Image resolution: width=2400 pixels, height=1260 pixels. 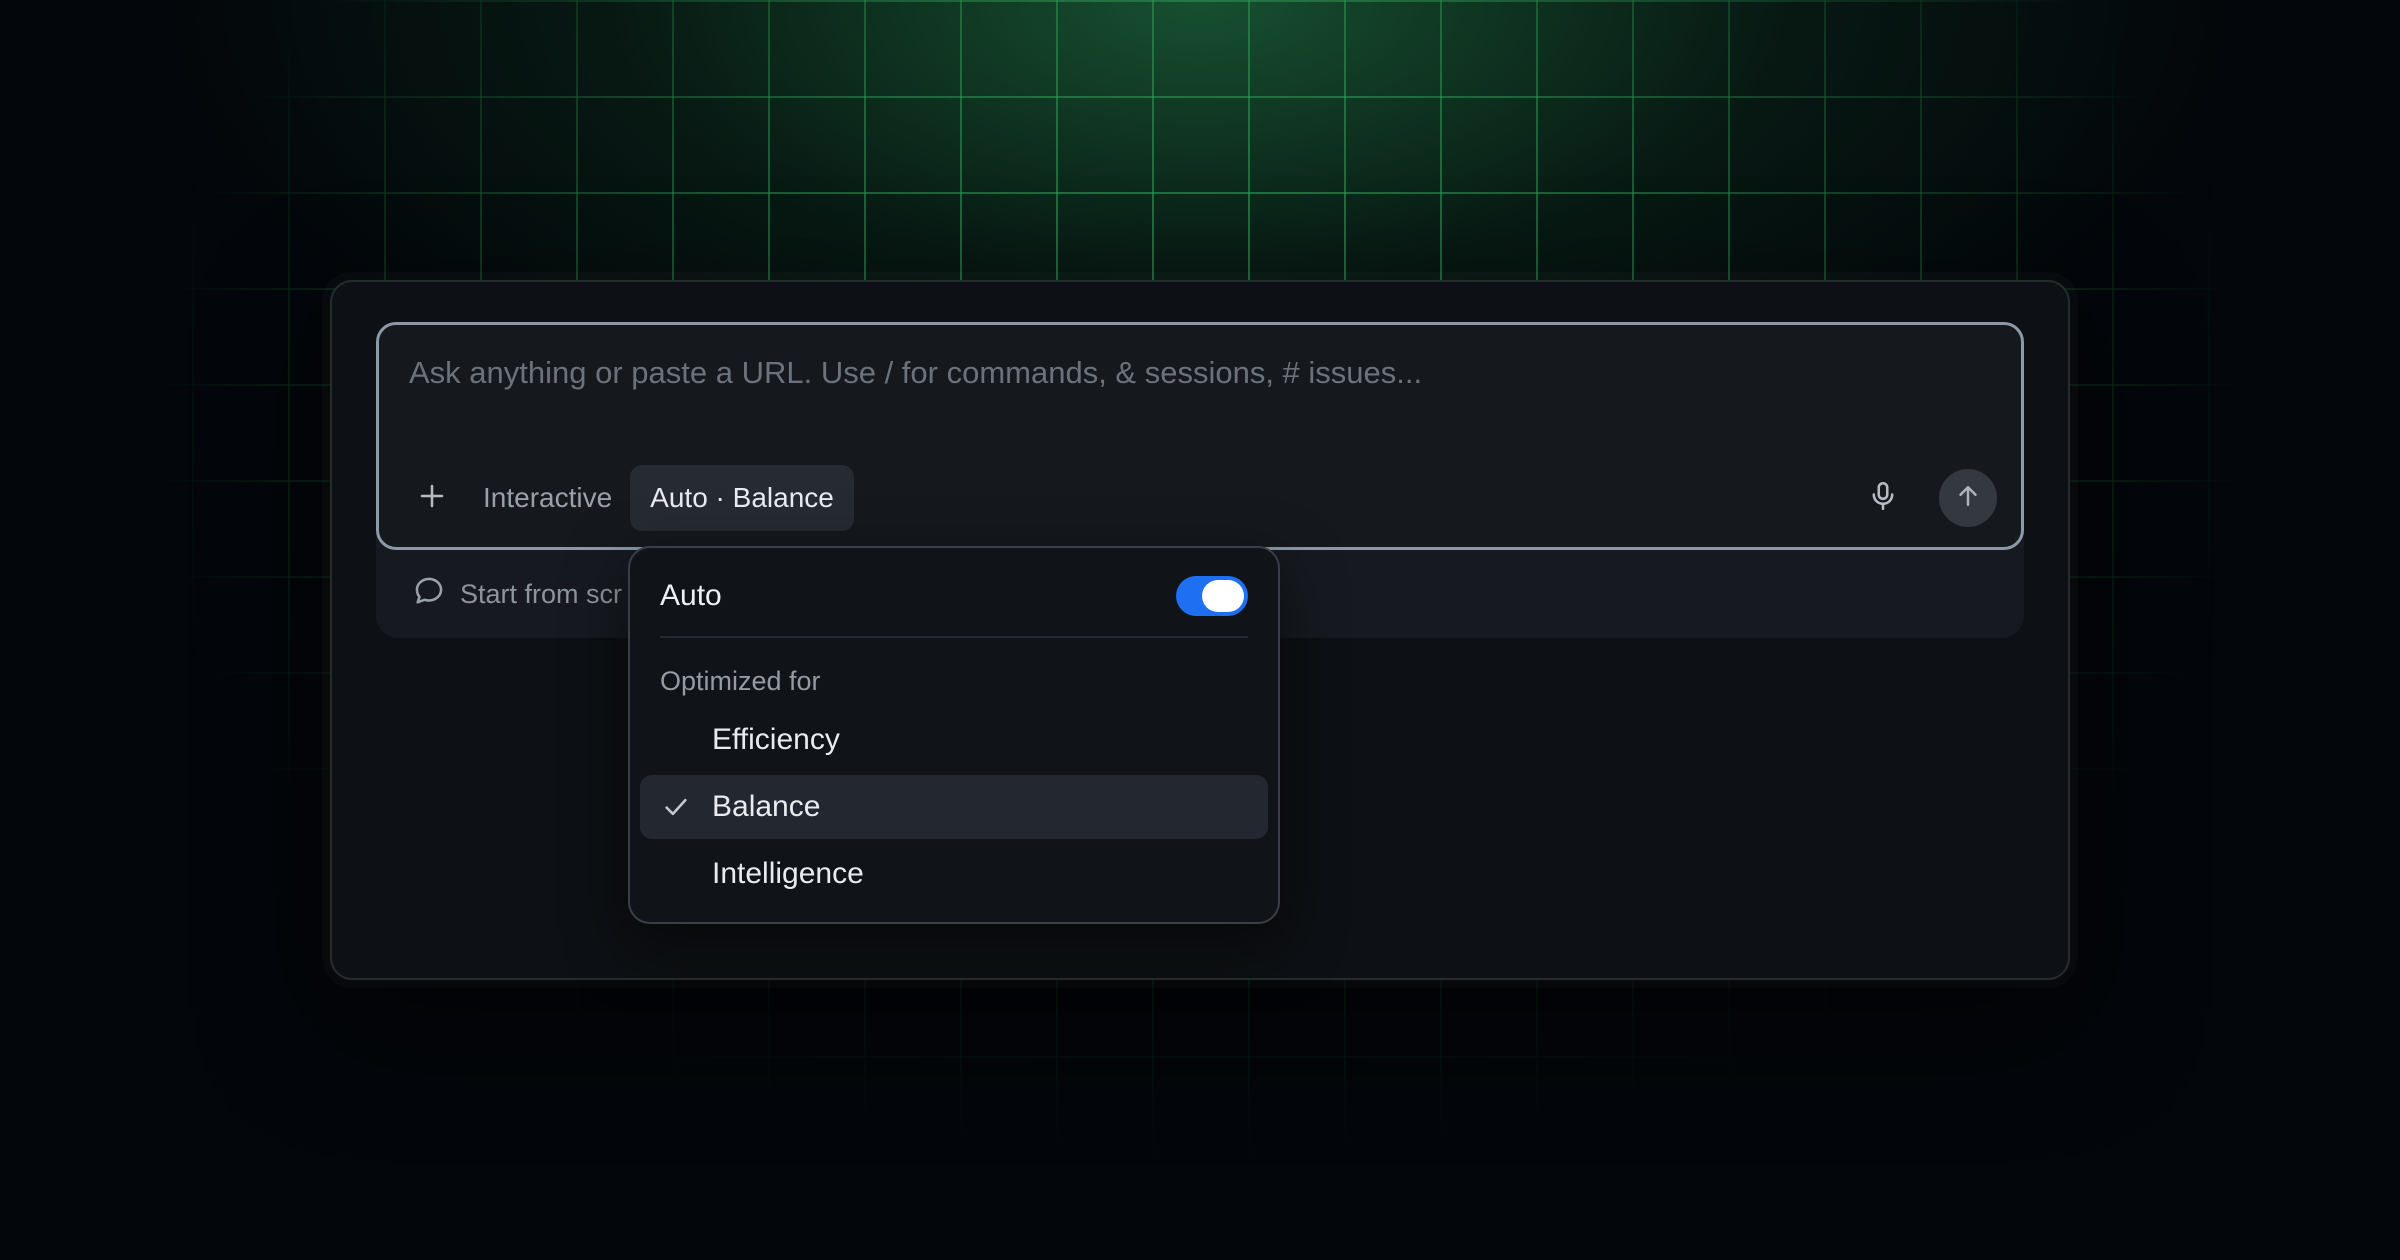 I want to click on auto-toggle-switch, so click(x=1212, y=596).